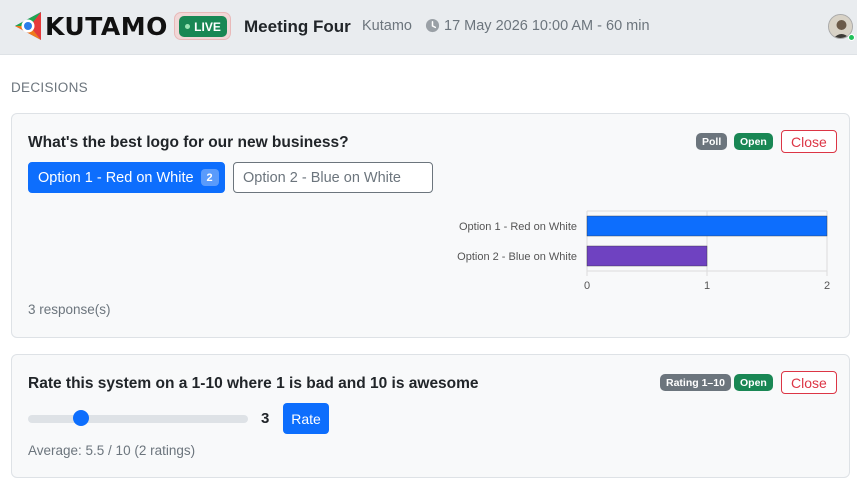 This screenshot has width=857, height=482. Describe the element at coordinates (695, 382) in the screenshot. I see `rating-type-badge: Rating 1–10` at that location.